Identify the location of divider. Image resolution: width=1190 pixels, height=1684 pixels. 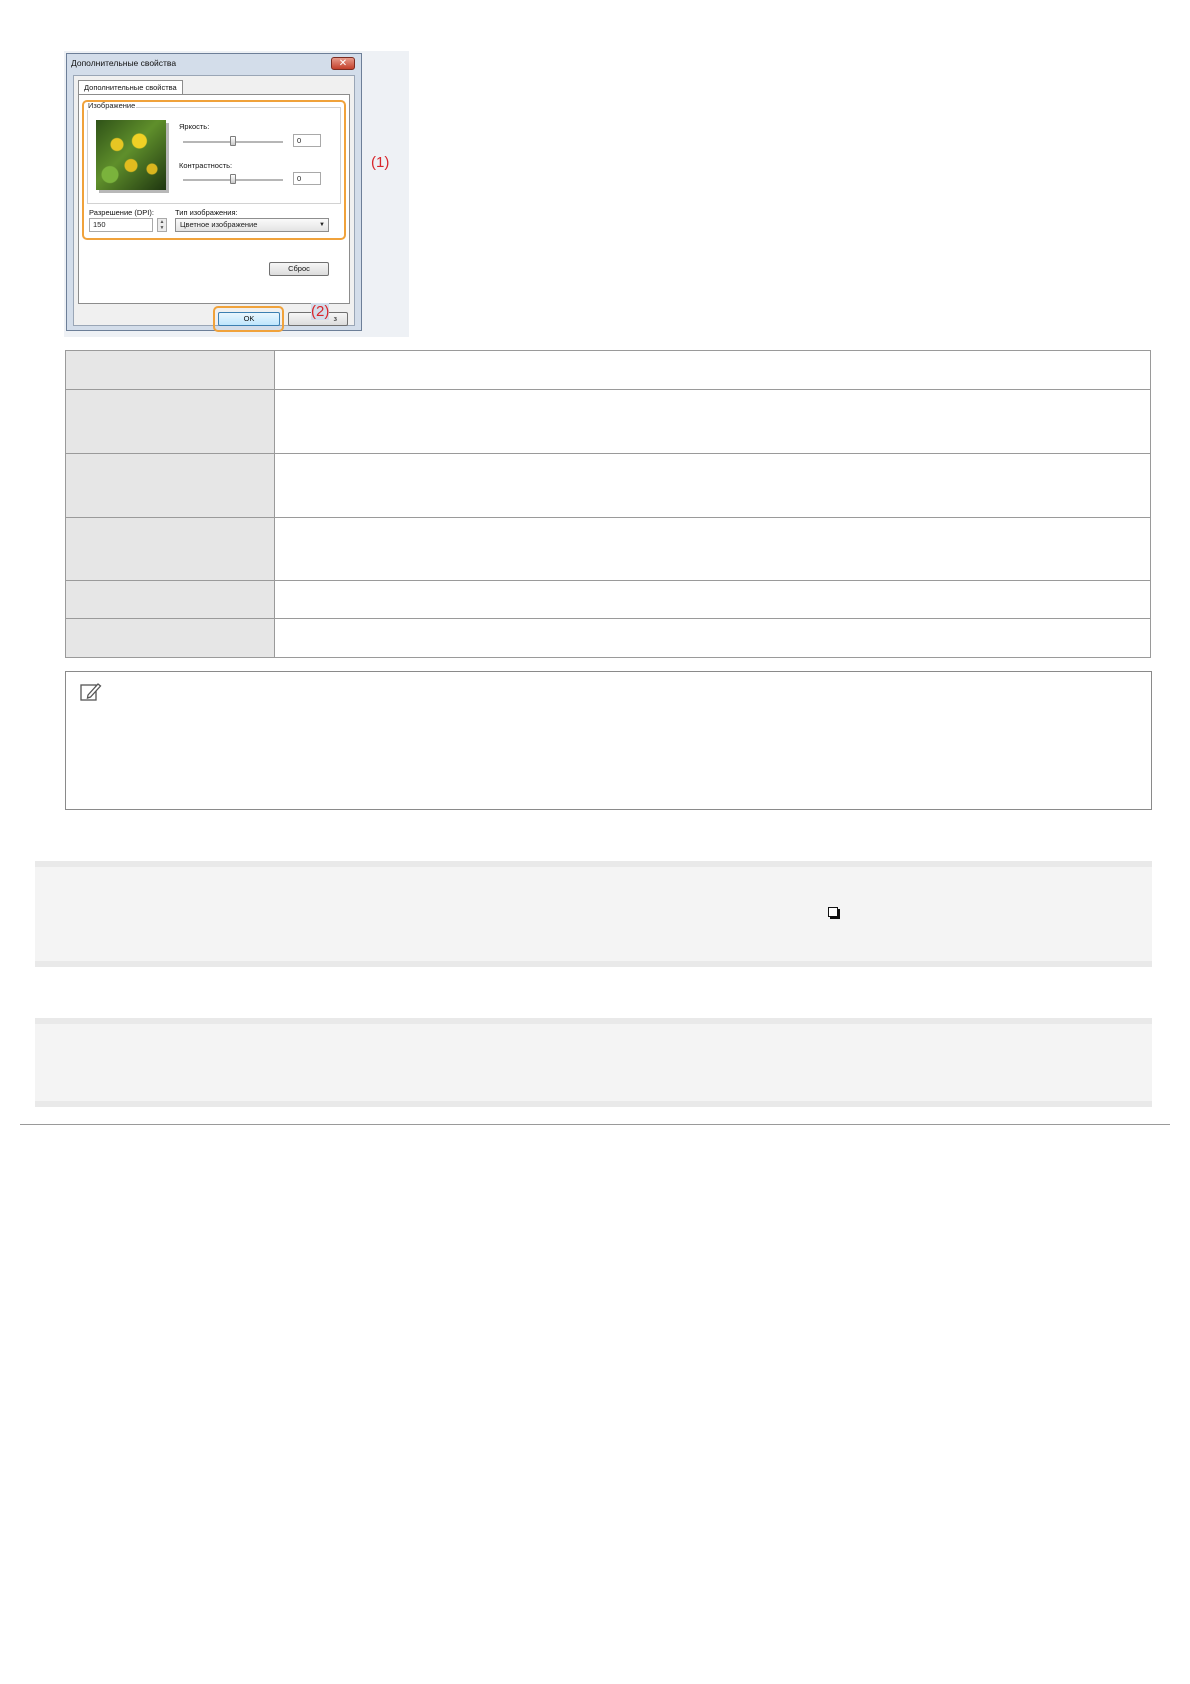
(595, 1124).